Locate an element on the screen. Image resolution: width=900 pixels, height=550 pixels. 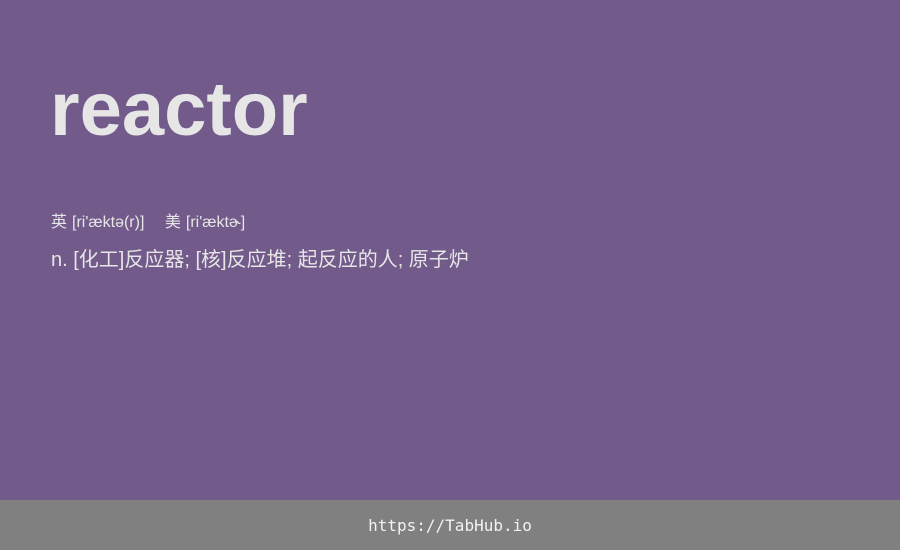
phonetic-uk-value: [ri'æktə(r)] is located at coordinates (108, 222).